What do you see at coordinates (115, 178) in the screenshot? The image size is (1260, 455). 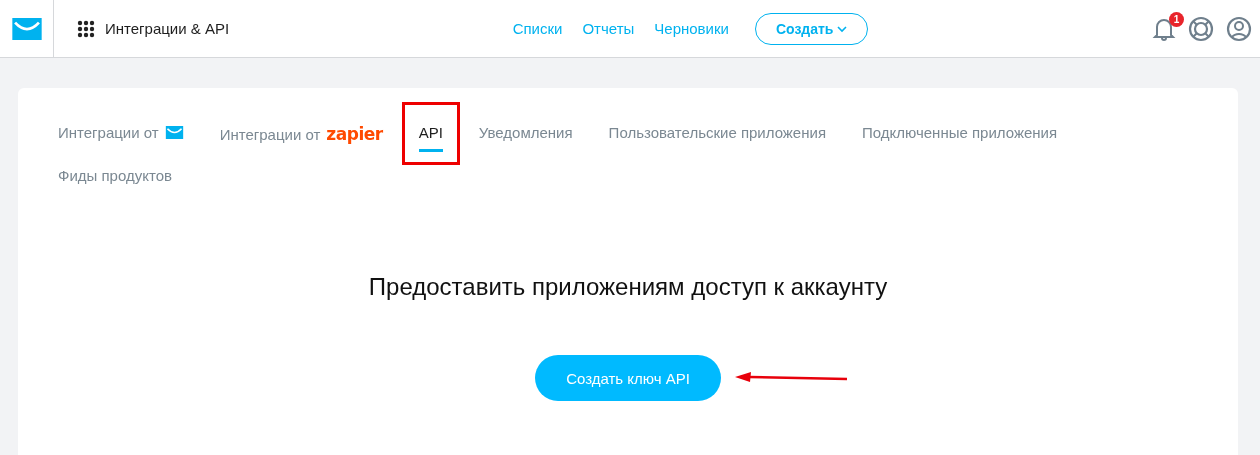 I see `tab: Фиды продуктов` at bounding box center [115, 178].